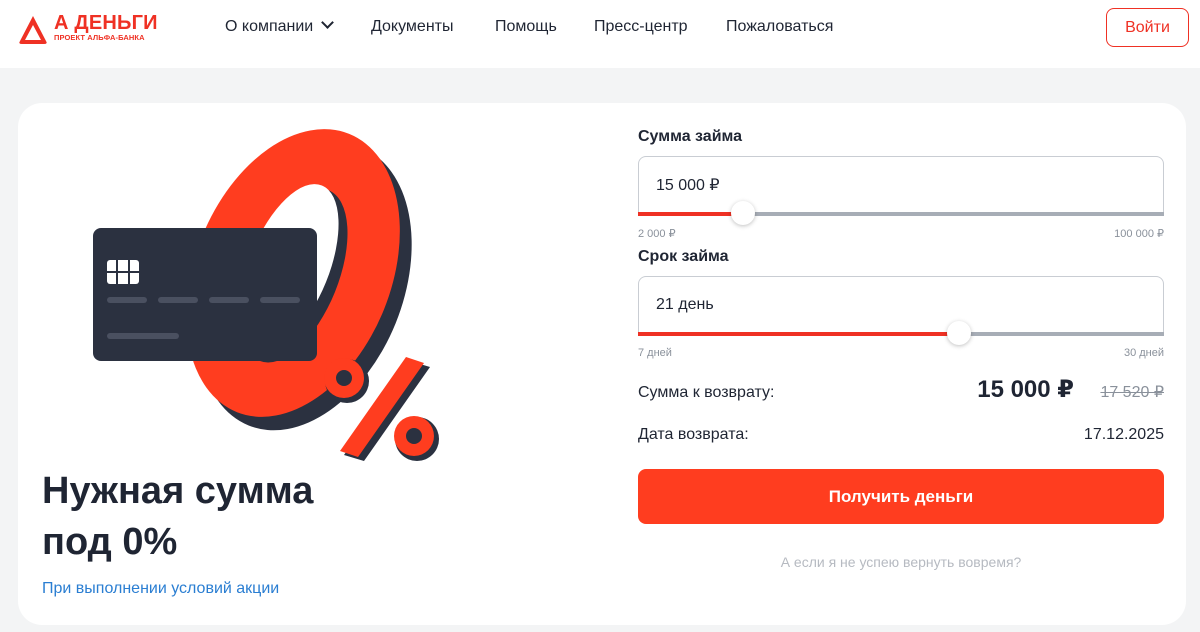 The image size is (1200, 632). What do you see at coordinates (901, 496) in the screenshot?
I see `get-money-button: Получить деньги` at bounding box center [901, 496].